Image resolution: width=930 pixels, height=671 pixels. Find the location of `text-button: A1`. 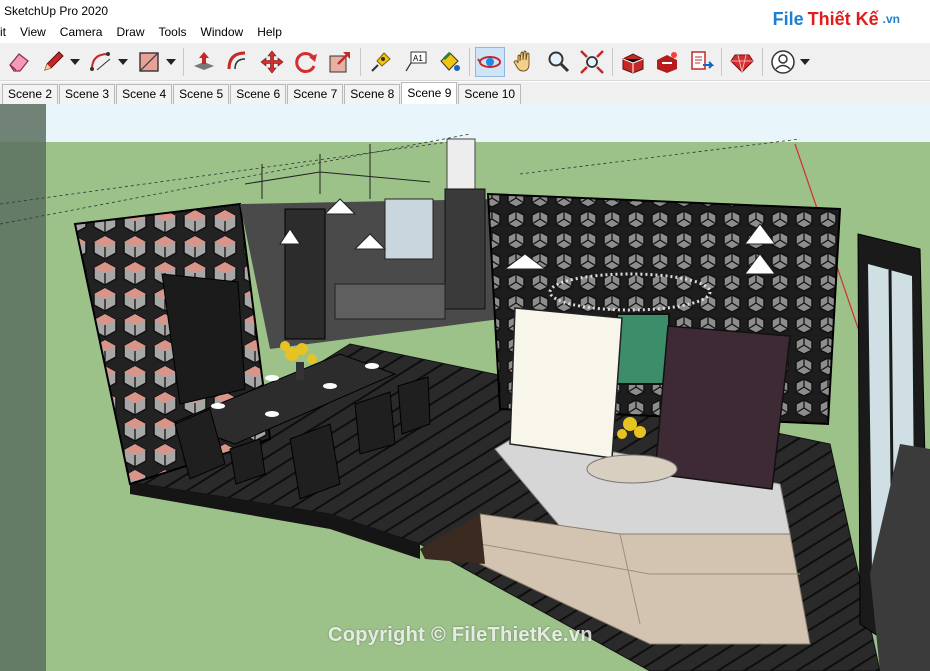

text-button: A1 is located at coordinates (415, 62).